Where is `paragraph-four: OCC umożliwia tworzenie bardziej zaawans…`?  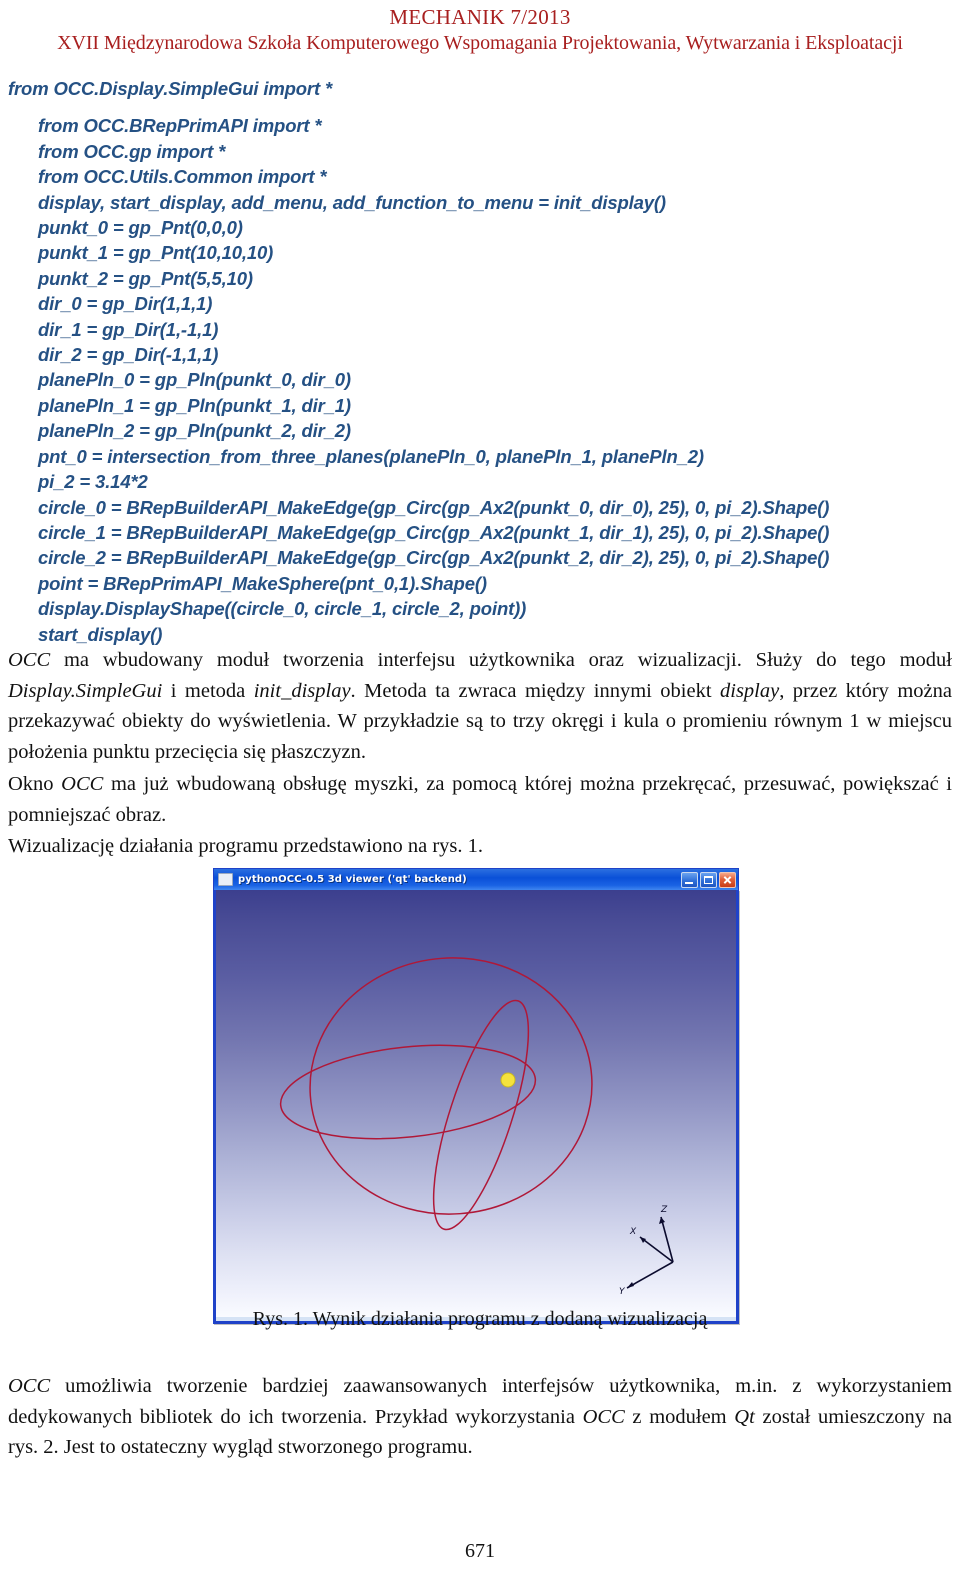
paragraph-four: OCC umożliwia tworzenie bardziej zaawans… is located at coordinates (480, 1417).